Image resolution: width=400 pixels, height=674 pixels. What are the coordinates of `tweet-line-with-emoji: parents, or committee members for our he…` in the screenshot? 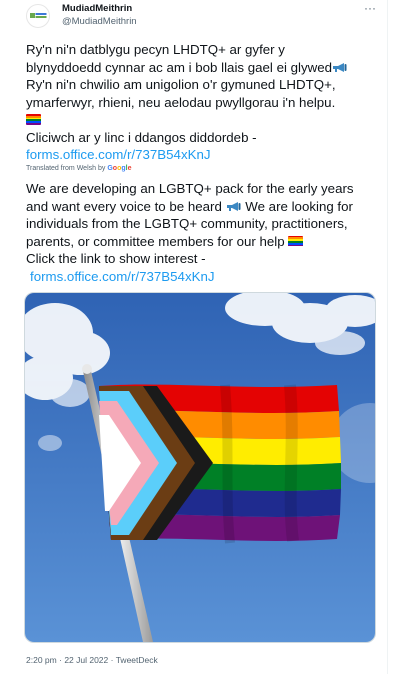 It's located at (204, 242).